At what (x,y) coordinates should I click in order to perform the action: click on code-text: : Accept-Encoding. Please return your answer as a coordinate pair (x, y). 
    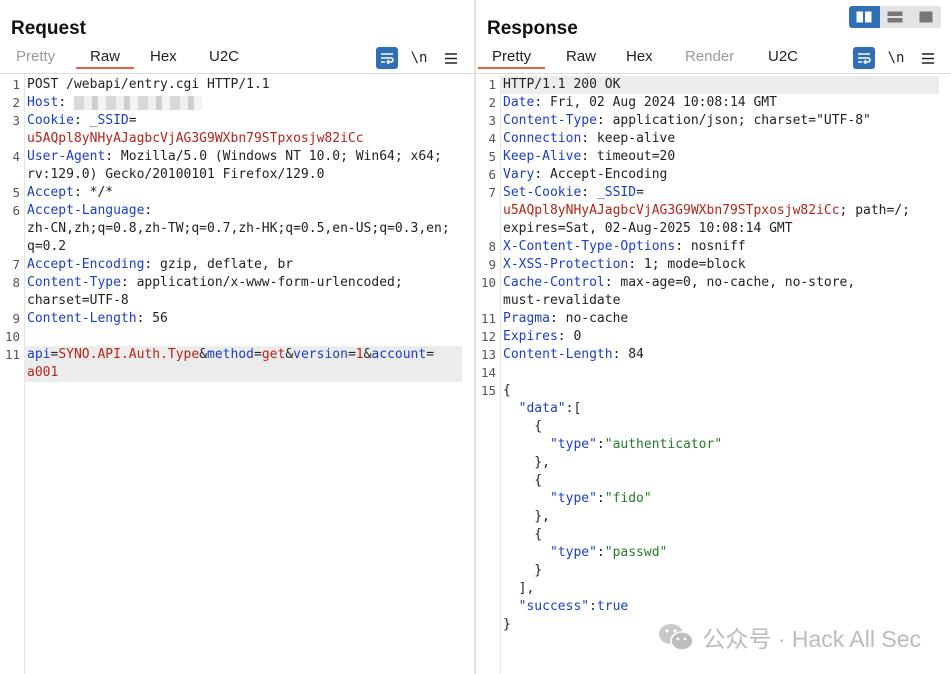
    Looking at the image, I should click on (601, 174).